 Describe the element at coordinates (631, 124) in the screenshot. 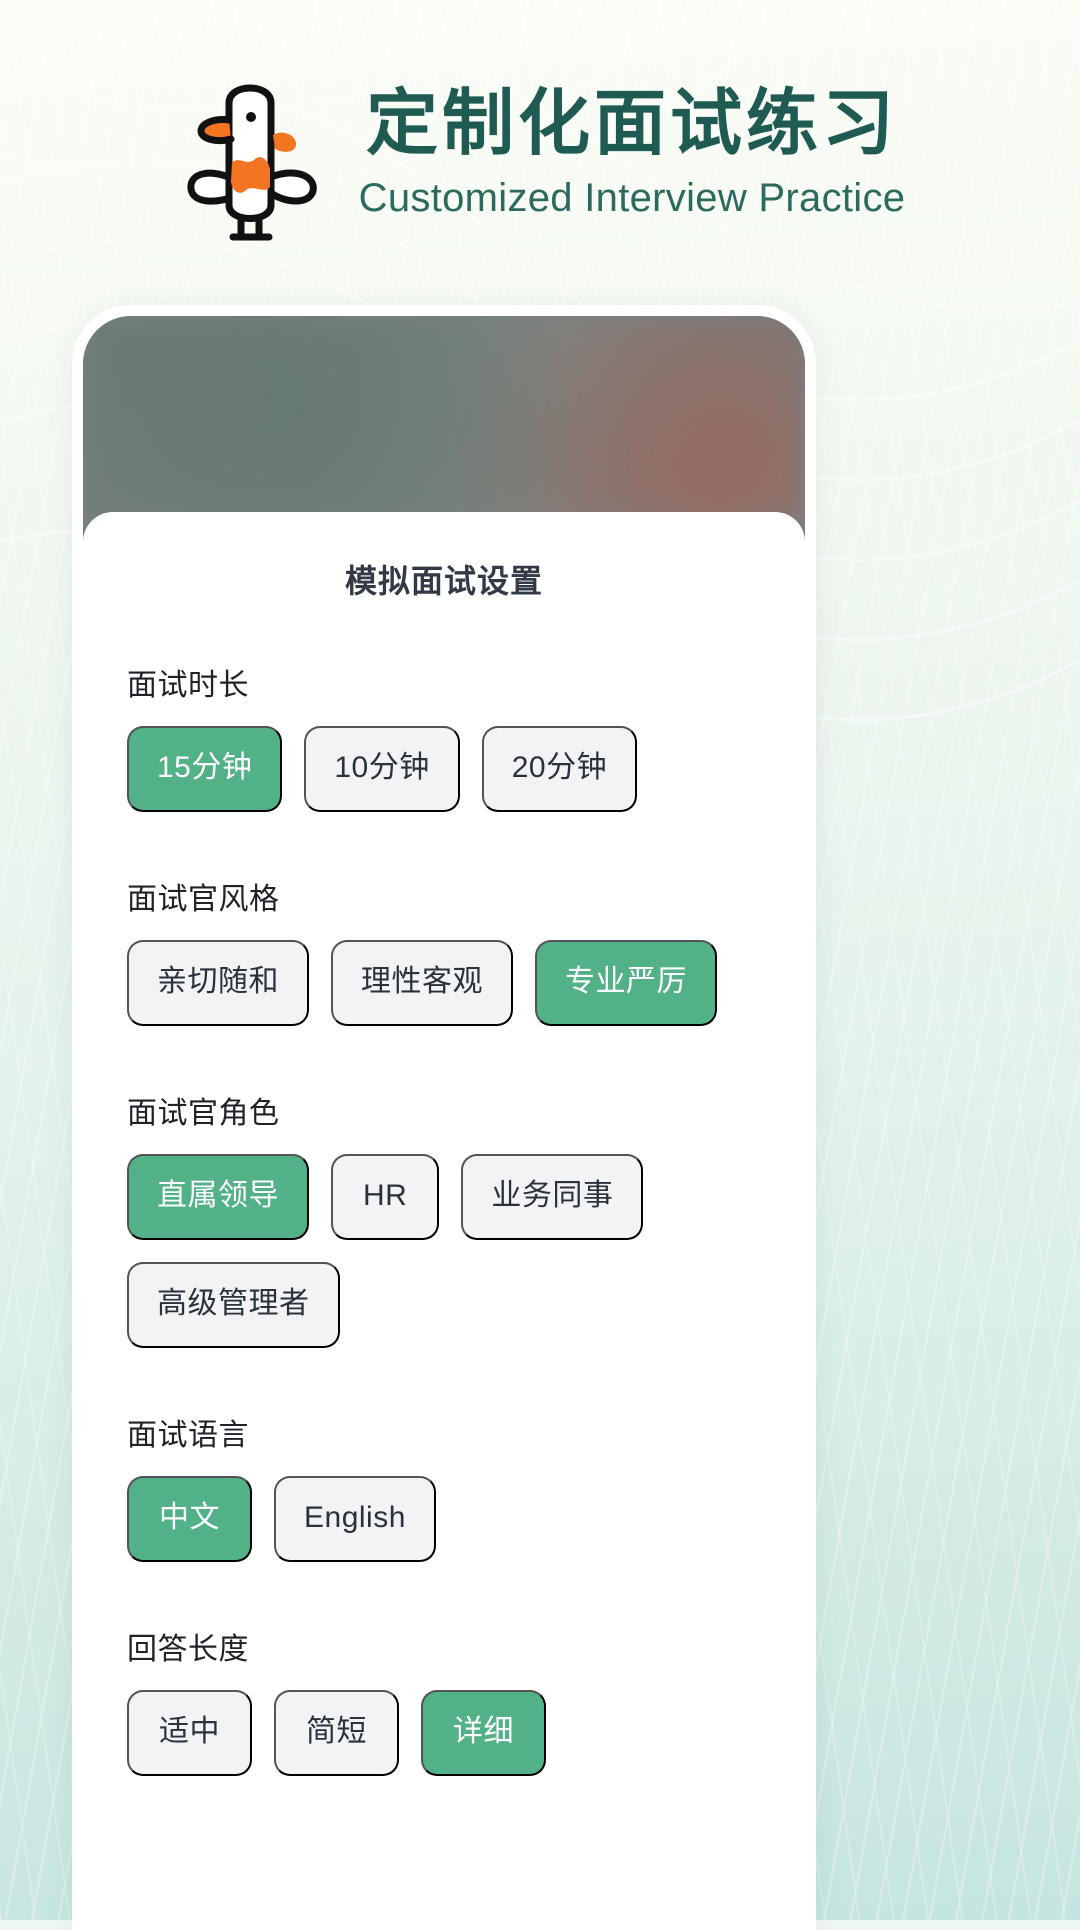

I see `page-title-cn: 定制化面试练习` at that location.